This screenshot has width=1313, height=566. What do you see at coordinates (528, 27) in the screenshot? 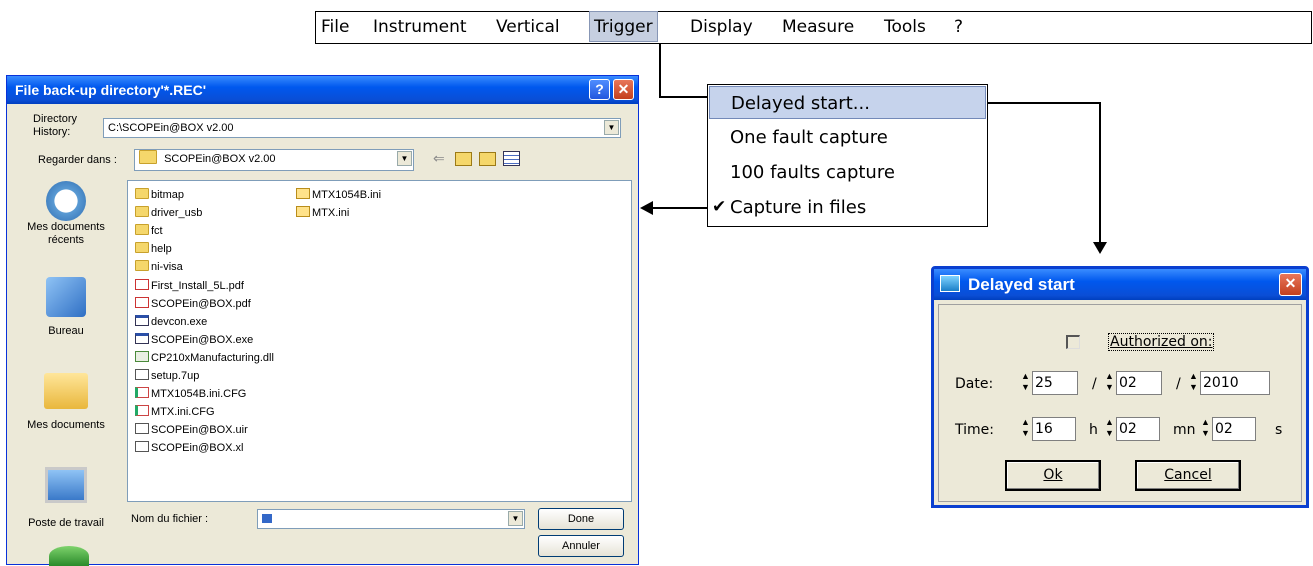
I see `menu-vertical: Vertical` at bounding box center [528, 27].